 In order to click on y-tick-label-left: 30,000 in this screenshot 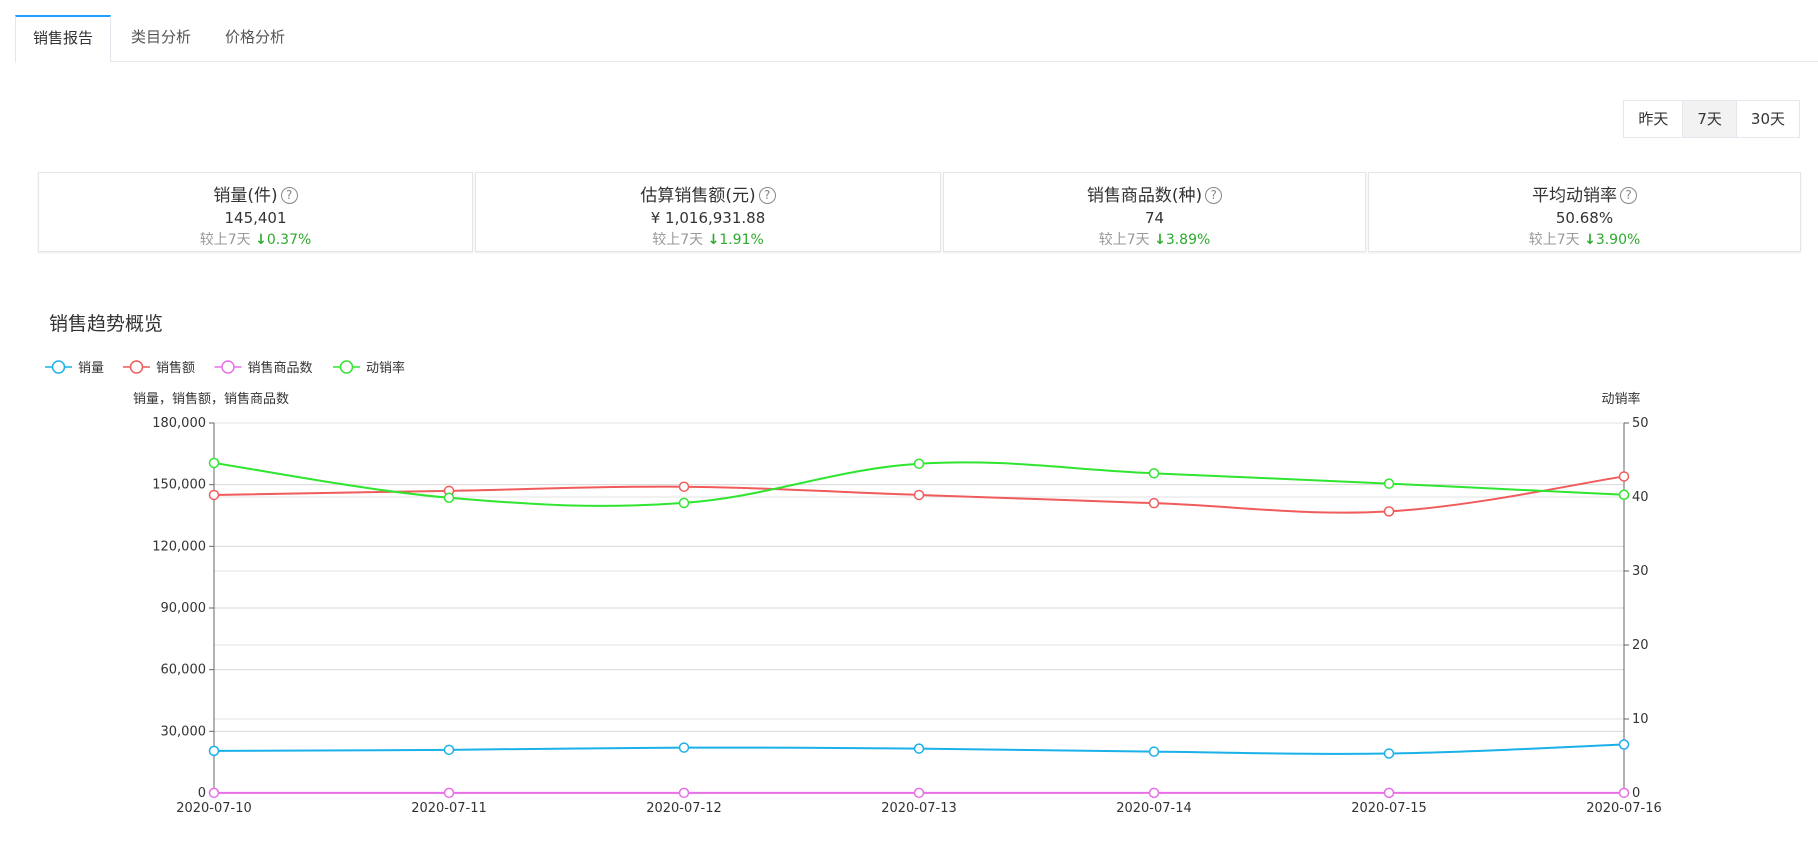, I will do `click(184, 731)`.